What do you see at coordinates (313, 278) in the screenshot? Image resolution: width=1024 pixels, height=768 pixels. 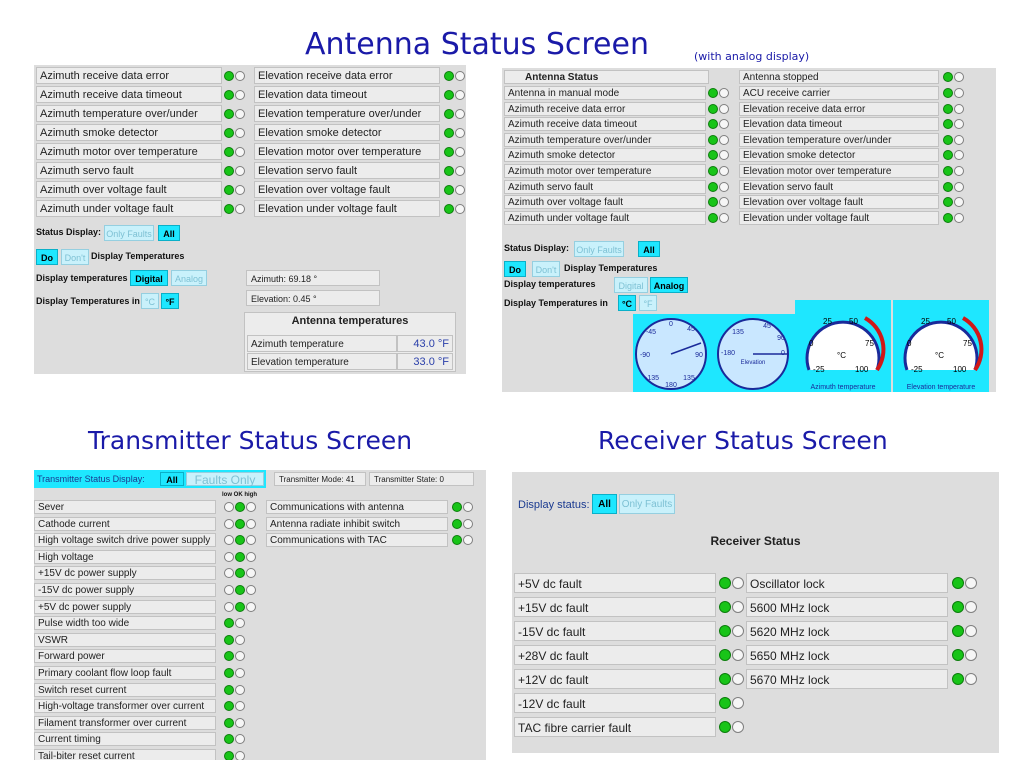 I see `azimuth-readout: Azimuth: 69.18 °` at bounding box center [313, 278].